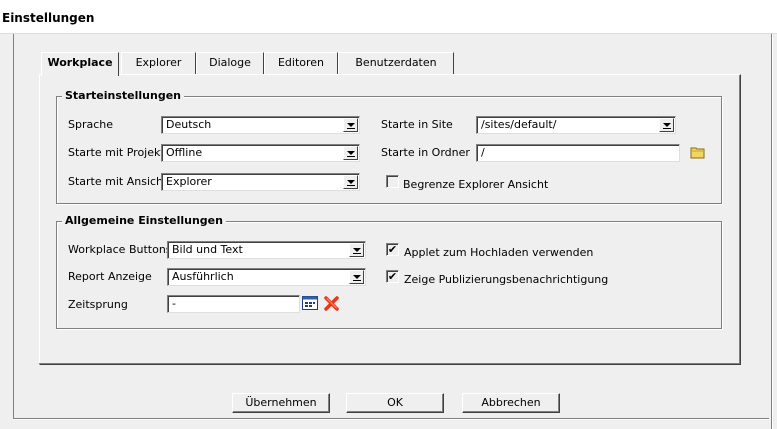 The height and width of the screenshot is (429, 777). What do you see at coordinates (395, 403) in the screenshot?
I see `ok-button: OK` at bounding box center [395, 403].